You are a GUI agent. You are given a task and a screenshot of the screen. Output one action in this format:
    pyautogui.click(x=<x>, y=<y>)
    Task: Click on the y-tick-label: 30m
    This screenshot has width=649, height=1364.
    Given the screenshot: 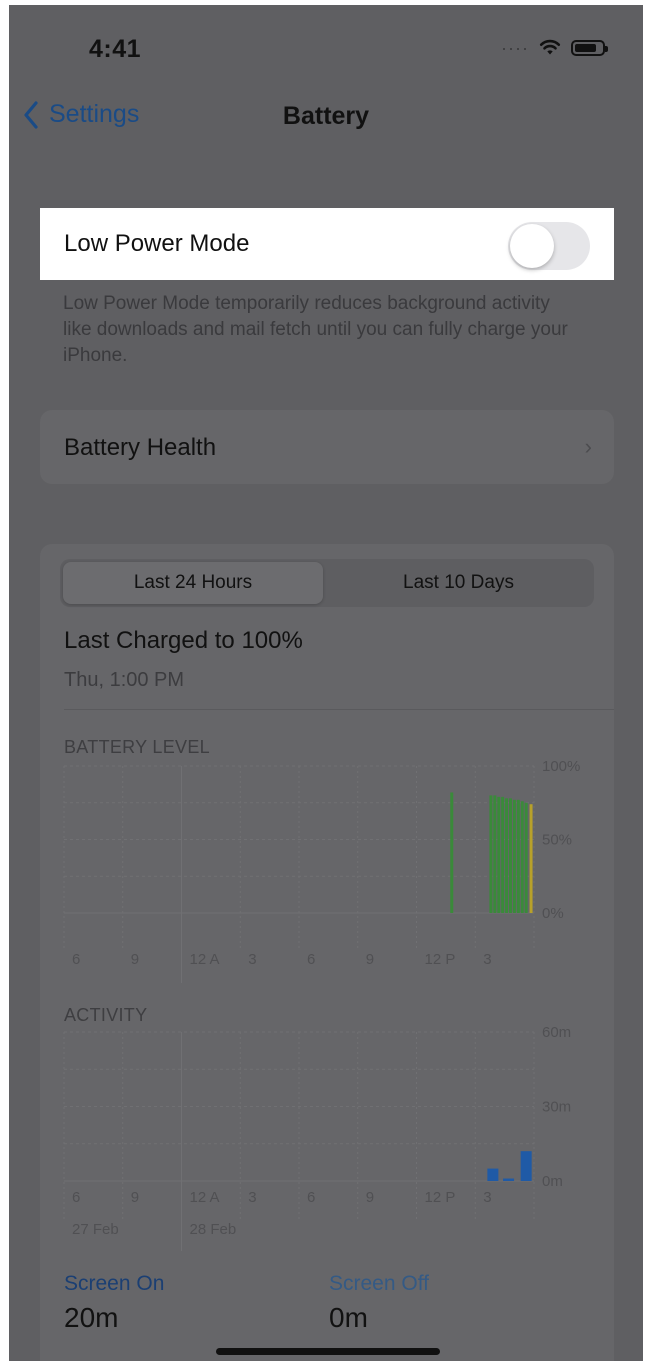 What is the action you would take?
    pyautogui.click(x=556, y=1107)
    